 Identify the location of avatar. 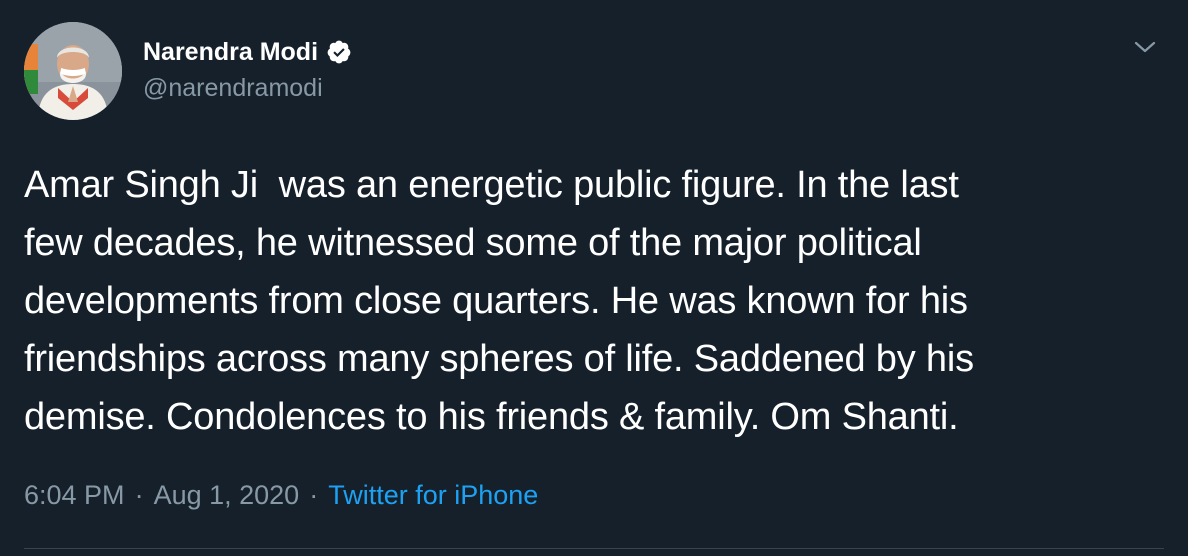
(73, 71).